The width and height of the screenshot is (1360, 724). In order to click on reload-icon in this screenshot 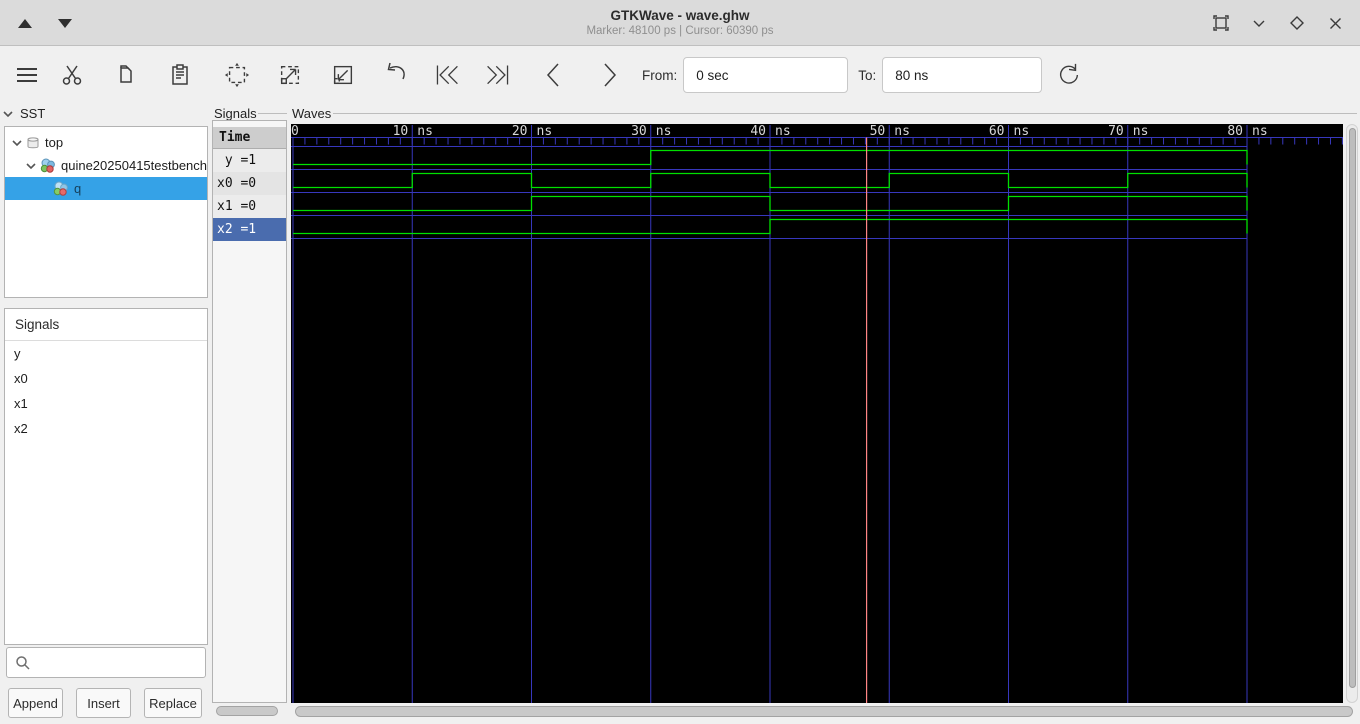, I will do `click(1069, 73)`.